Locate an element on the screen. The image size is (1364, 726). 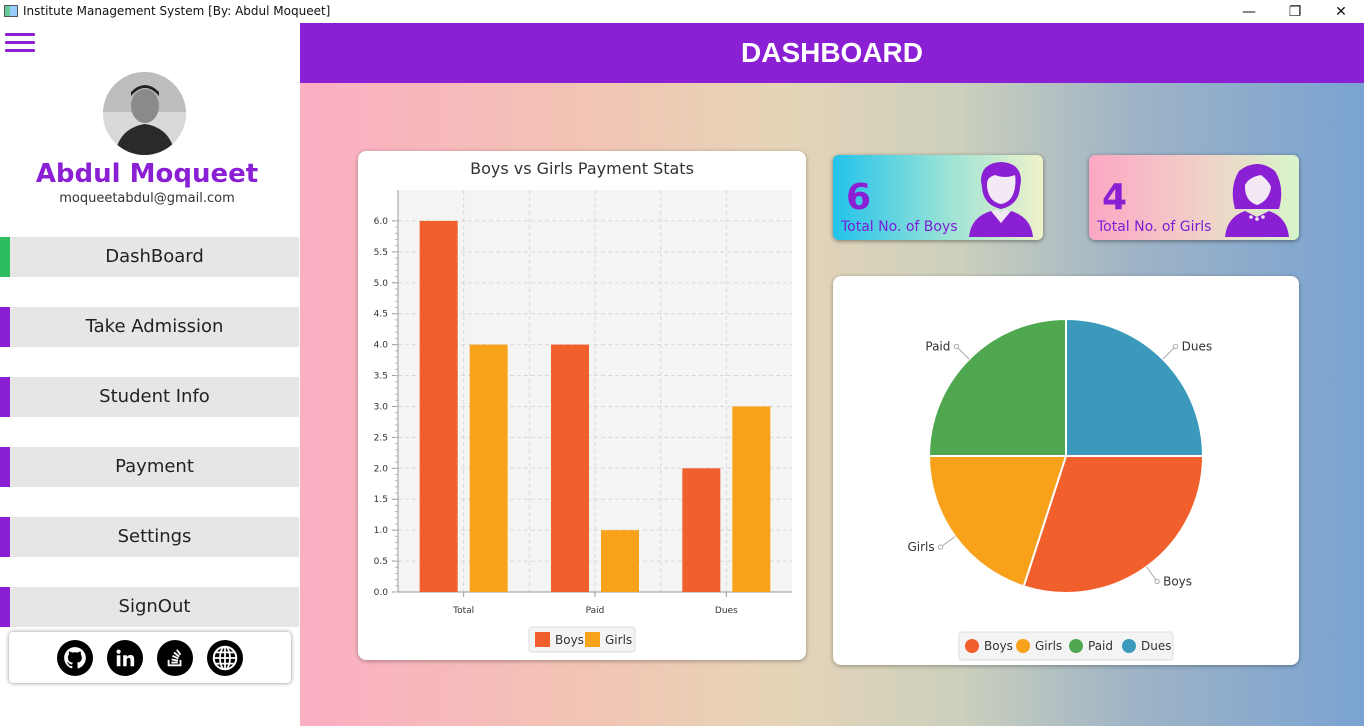
bar-boys-total is located at coordinates (438, 406).